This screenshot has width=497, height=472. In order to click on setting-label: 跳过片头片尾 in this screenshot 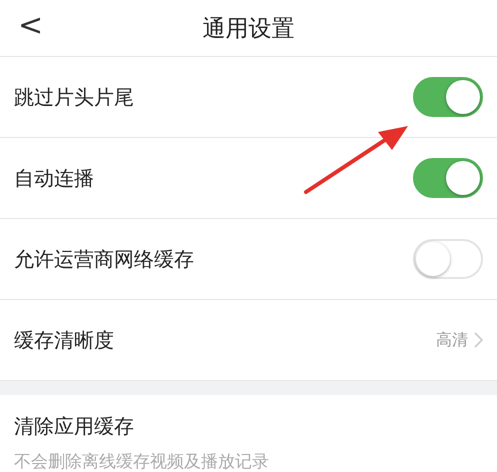, I will do `click(74, 97)`.